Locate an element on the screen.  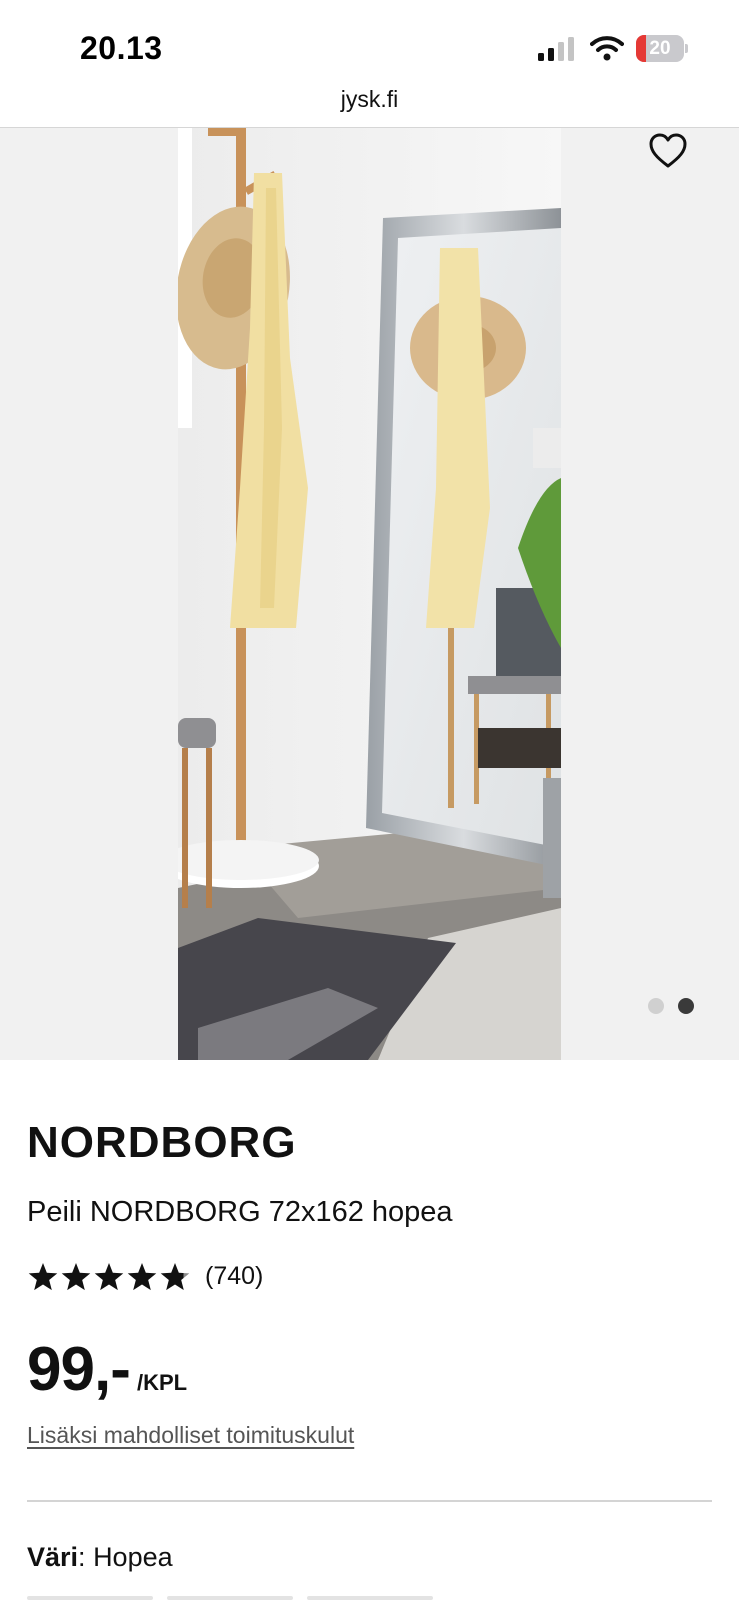
favorite-heart-icon is located at coordinates (668, 151).